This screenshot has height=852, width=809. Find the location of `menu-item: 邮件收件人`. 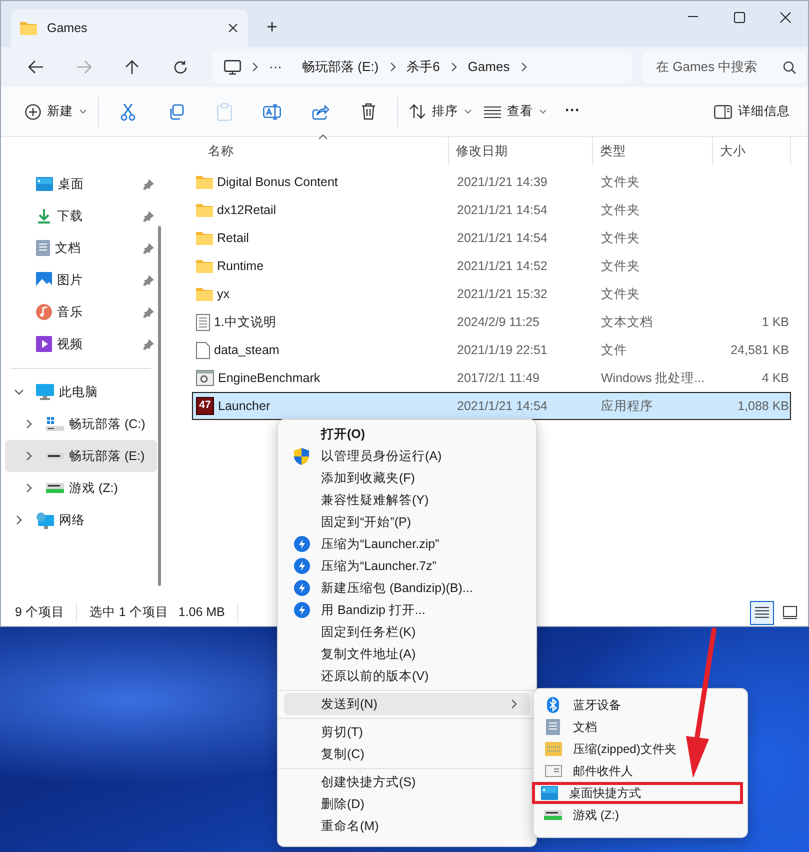

menu-item: 邮件收件人 is located at coordinates (640, 771).